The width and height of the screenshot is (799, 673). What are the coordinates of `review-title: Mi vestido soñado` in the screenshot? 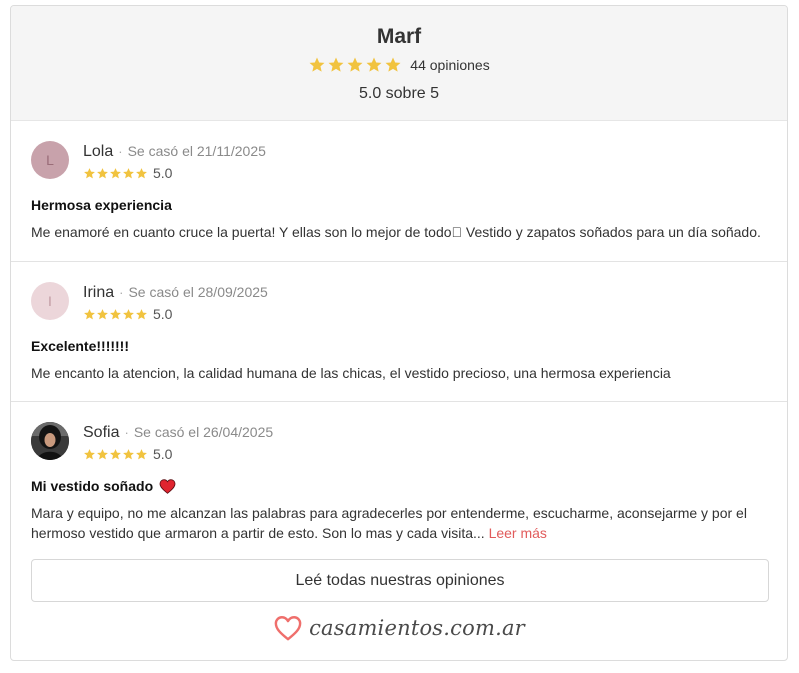 It's located at (103, 486).